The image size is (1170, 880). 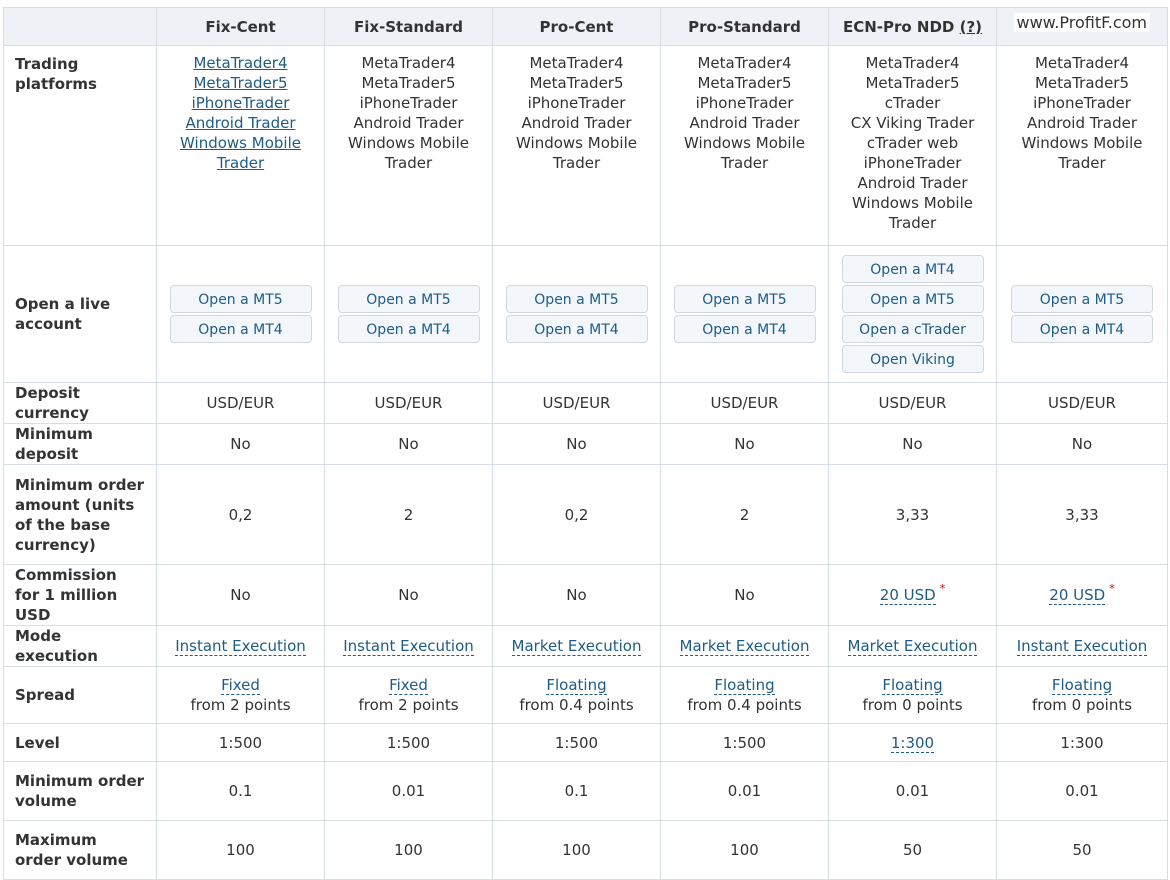 What do you see at coordinates (240, 26) in the screenshot?
I see `header-fix-cent: Fix-Cent` at bounding box center [240, 26].